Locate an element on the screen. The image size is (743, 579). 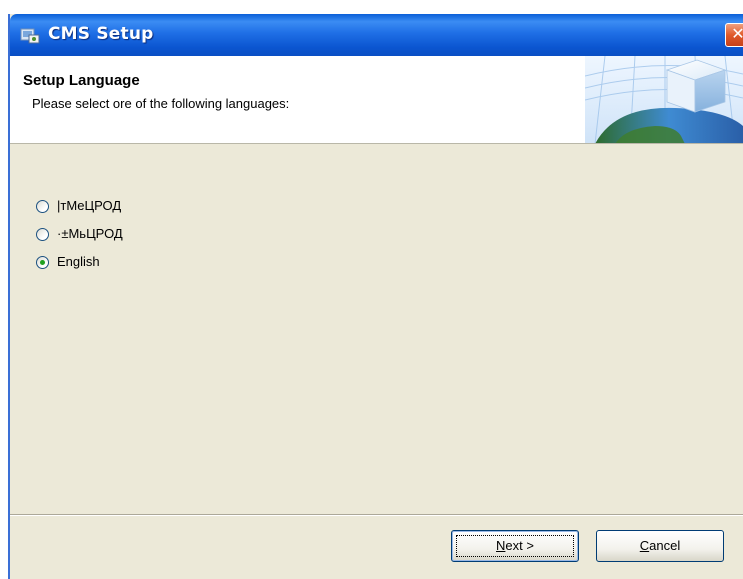
next-button: Next > is located at coordinates (515, 546).